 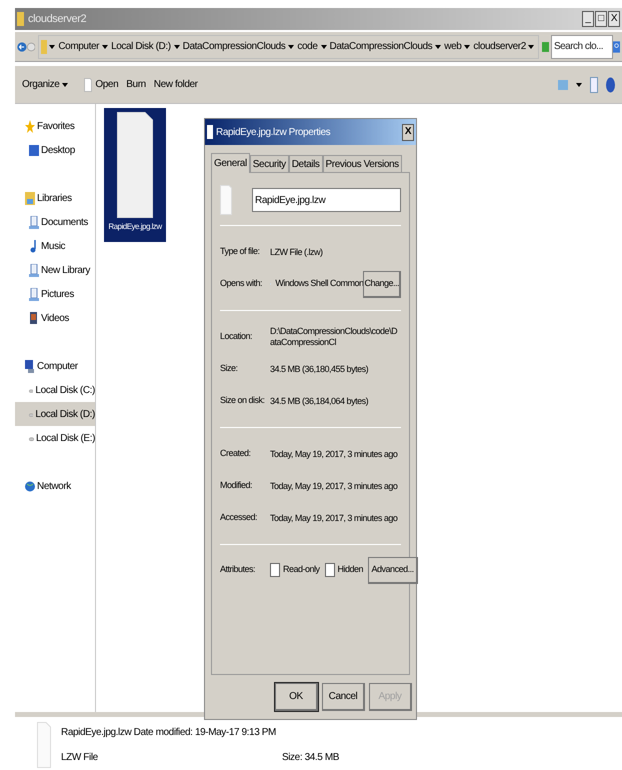 What do you see at coordinates (229, 369) in the screenshot?
I see `field-label: Size:` at bounding box center [229, 369].